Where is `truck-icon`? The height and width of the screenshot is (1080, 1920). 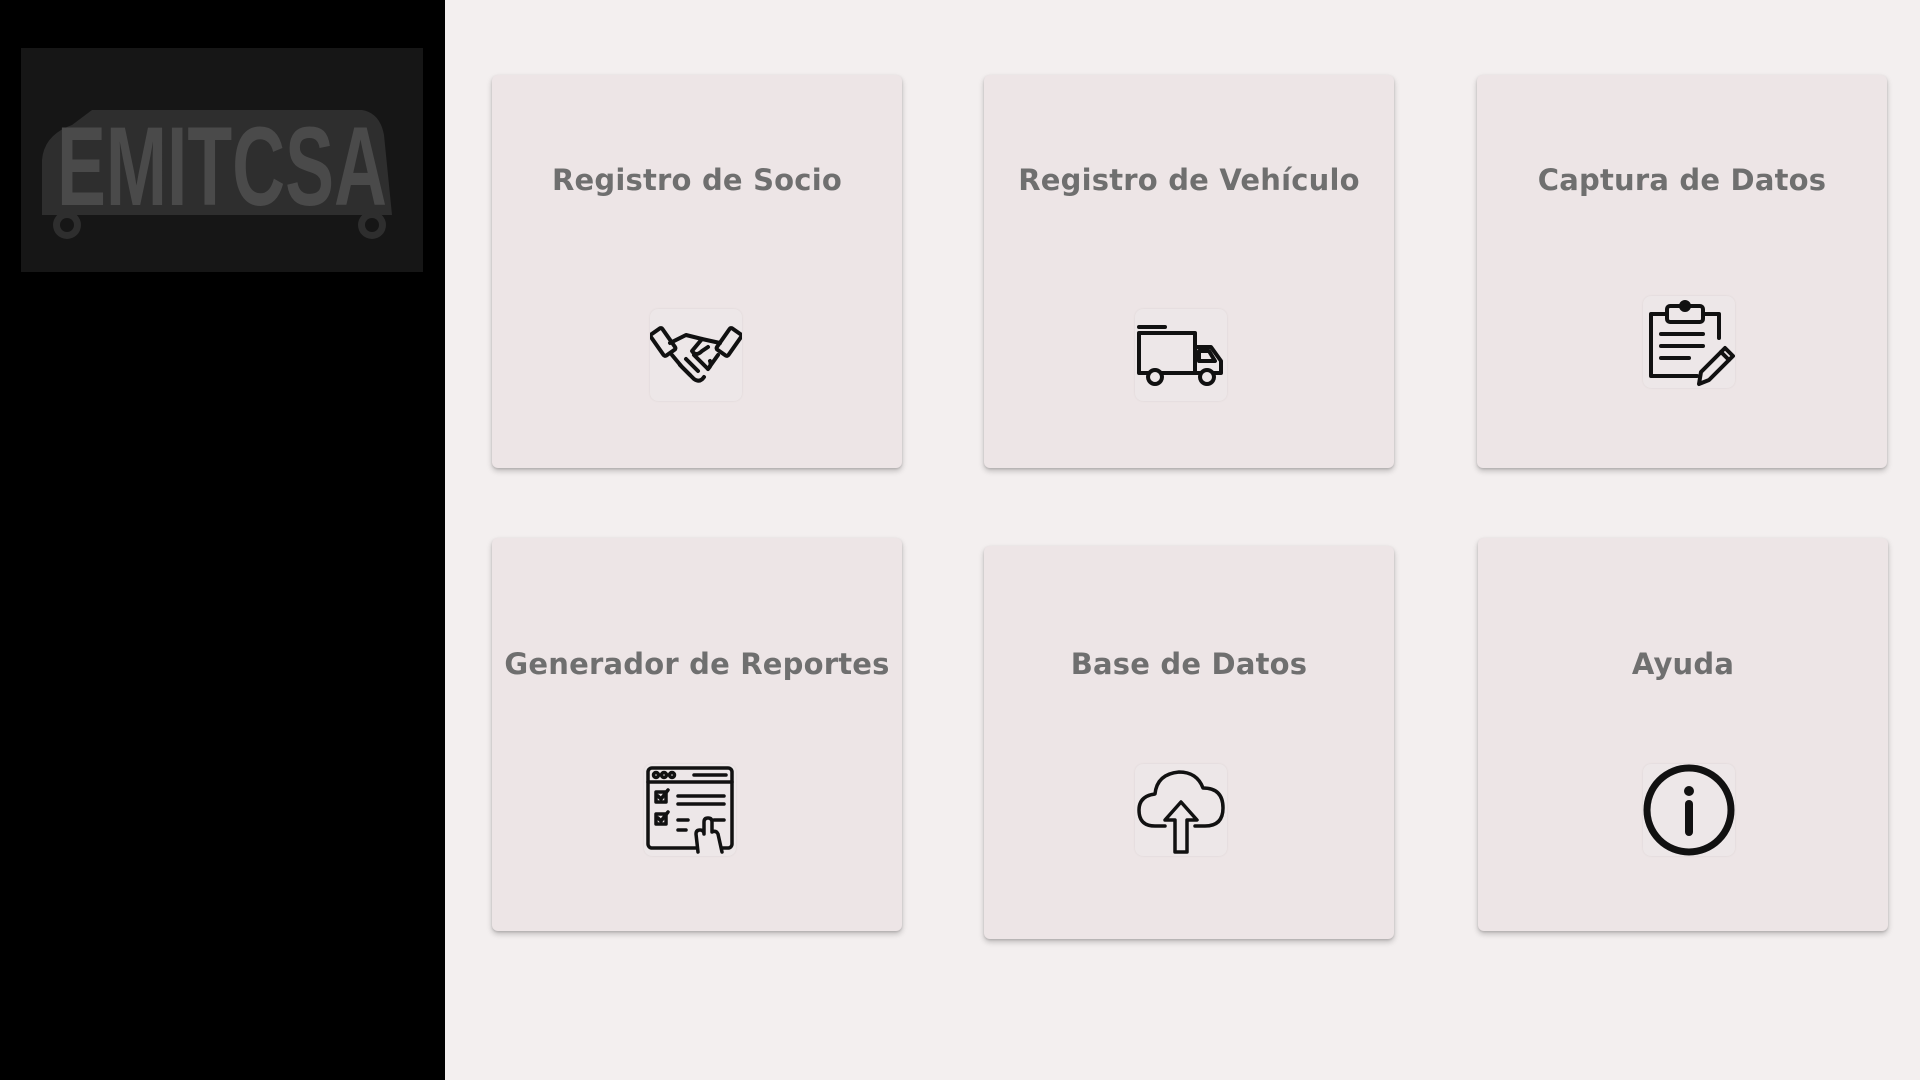
truck-icon is located at coordinates (1181, 355).